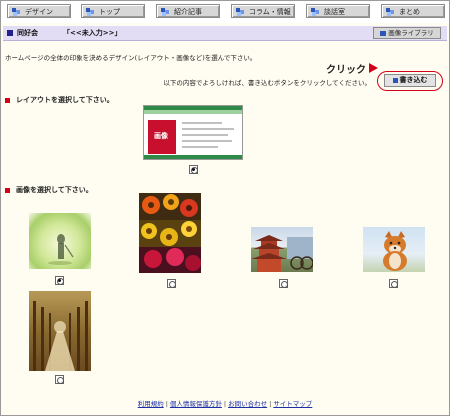 The height and width of the screenshot is (416, 450). What do you see at coordinates (193, 132) in the screenshot?
I see `layout-thumbnail: 画像` at bounding box center [193, 132].